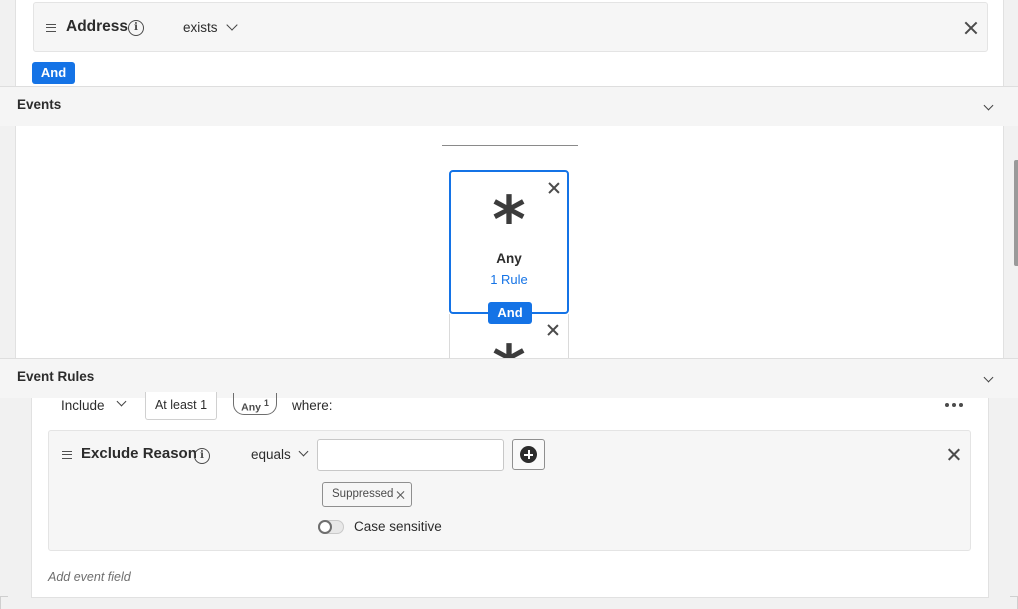 The width and height of the screenshot is (1018, 609). I want to click on any-pill: Any 1, so click(255, 404).